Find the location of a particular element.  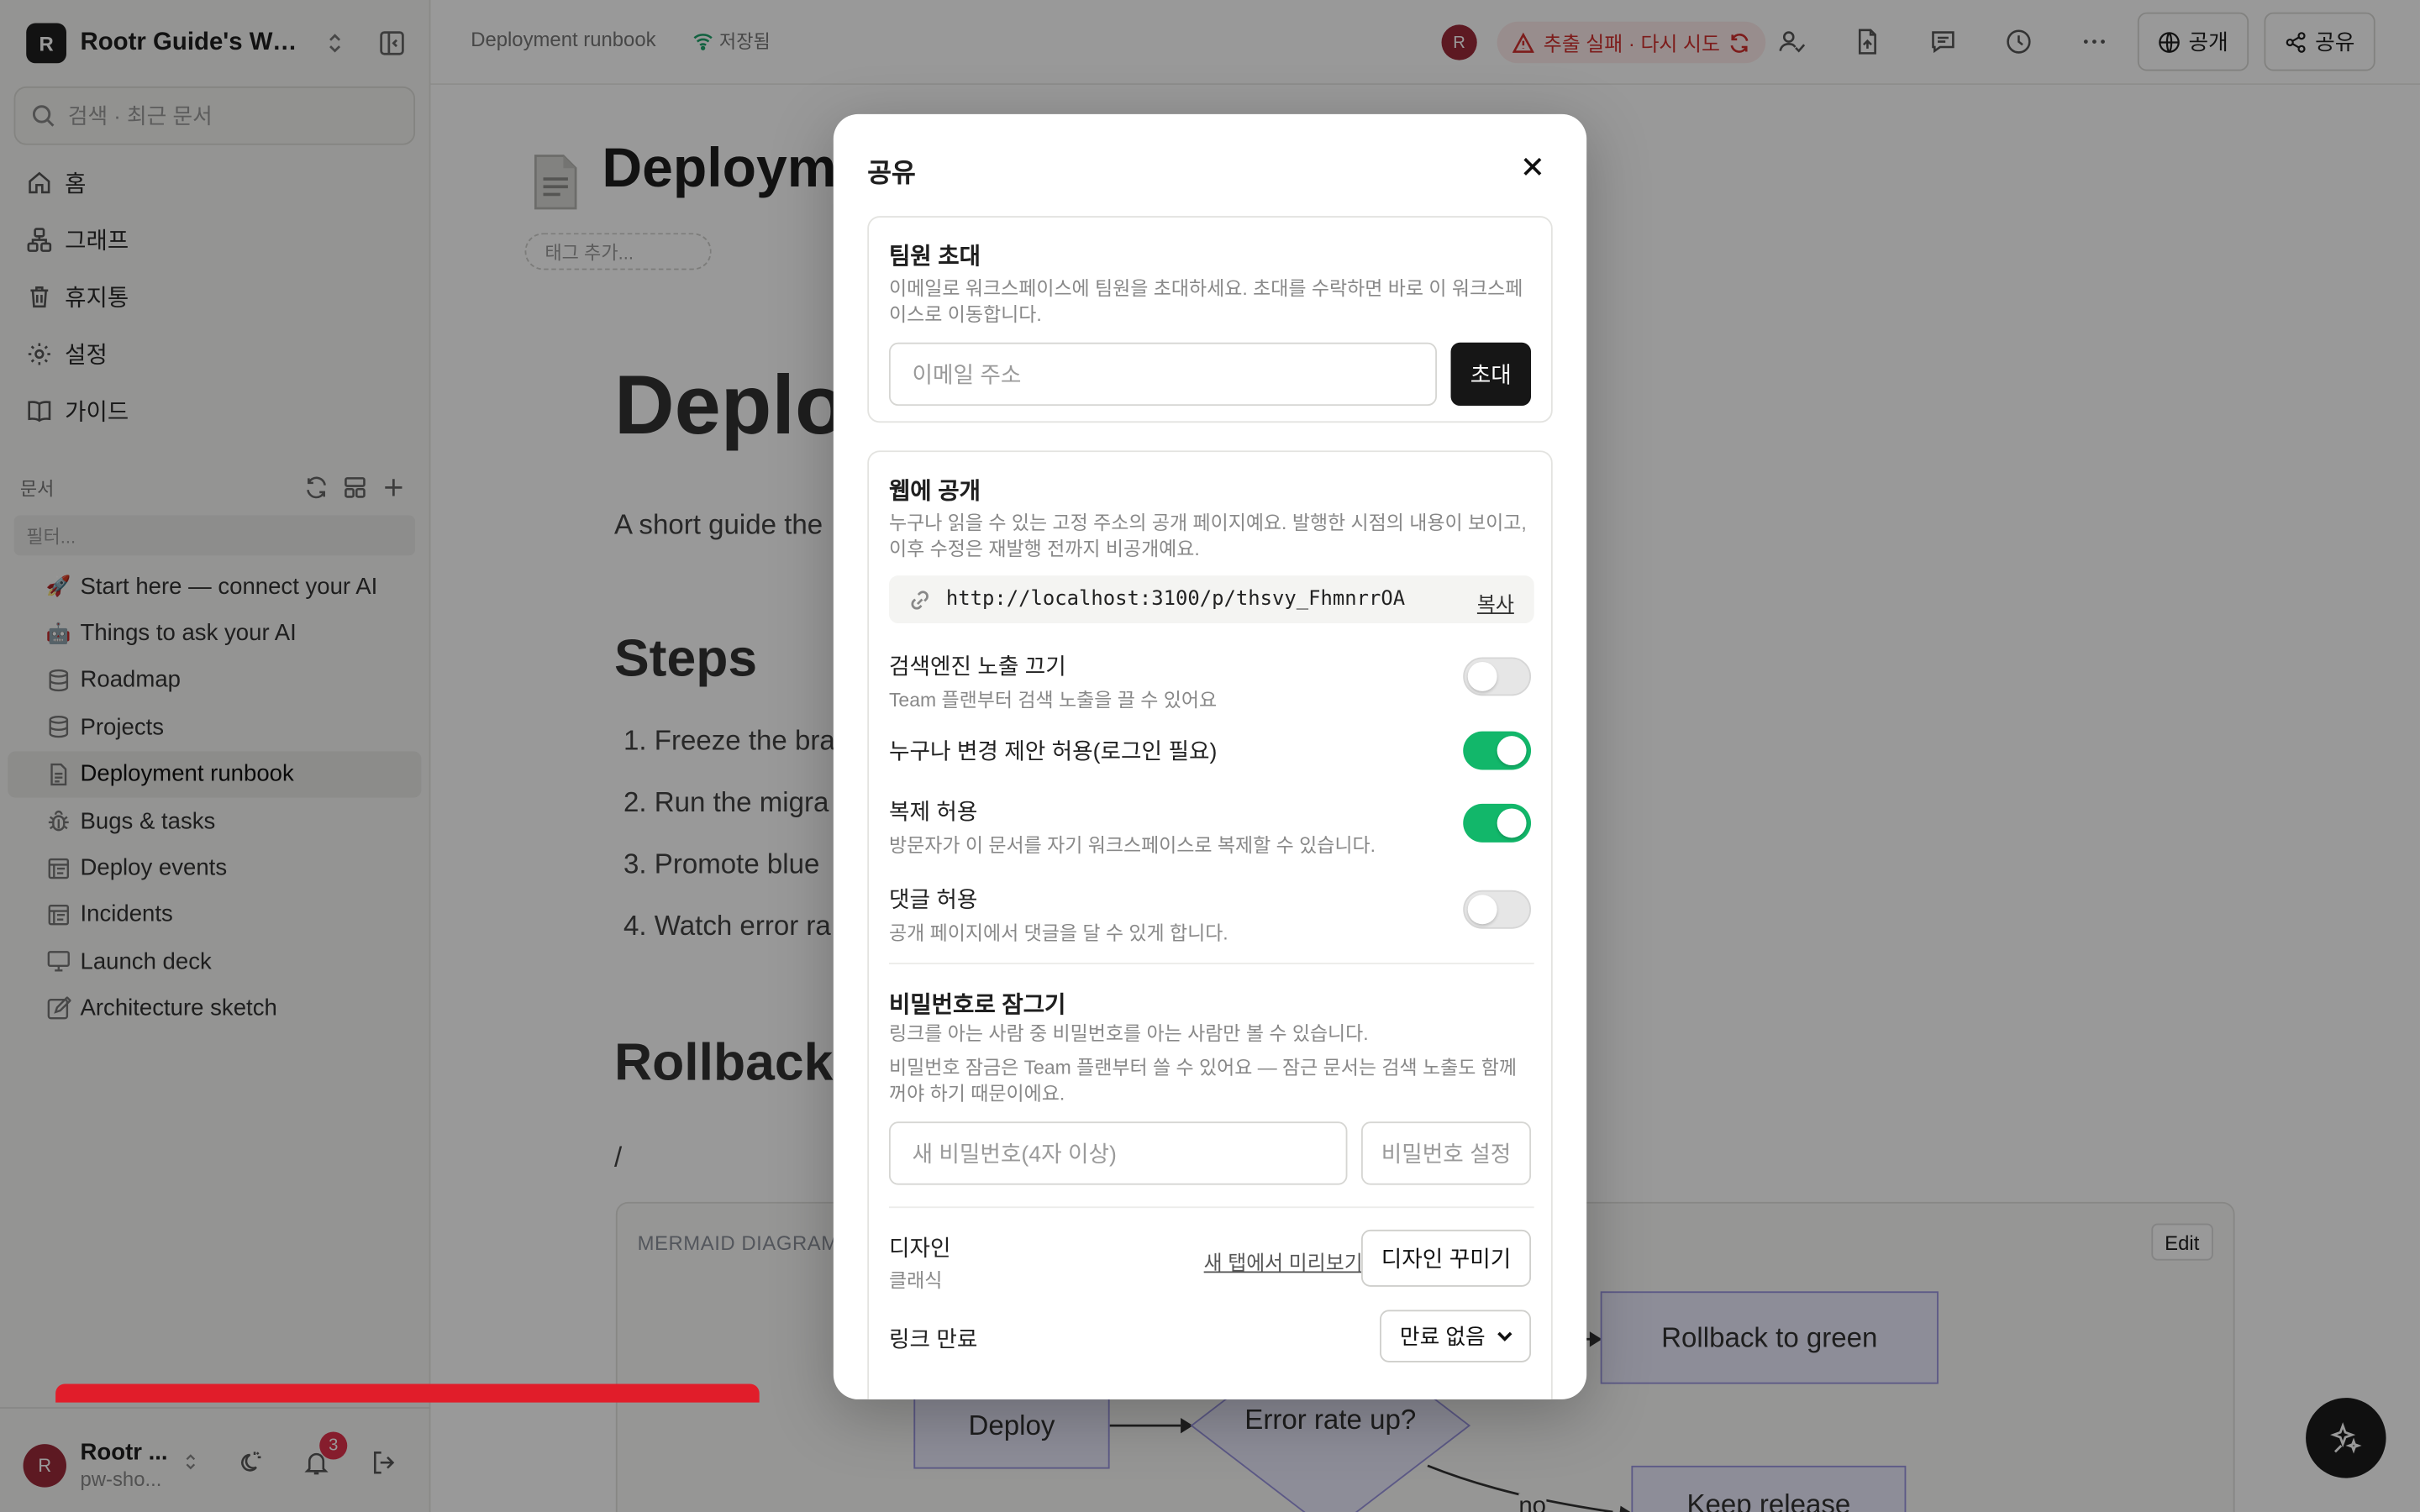

allow-duplicate-toggle is located at coordinates (1498, 823).